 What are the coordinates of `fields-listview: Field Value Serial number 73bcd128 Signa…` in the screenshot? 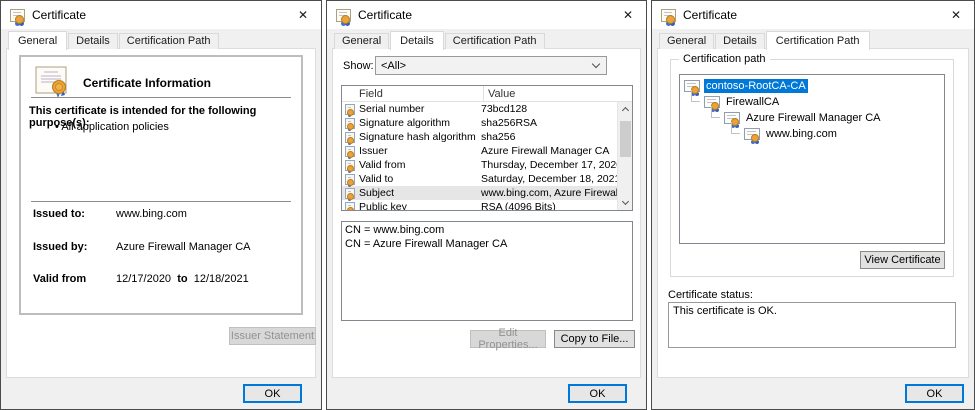 It's located at (487, 148).